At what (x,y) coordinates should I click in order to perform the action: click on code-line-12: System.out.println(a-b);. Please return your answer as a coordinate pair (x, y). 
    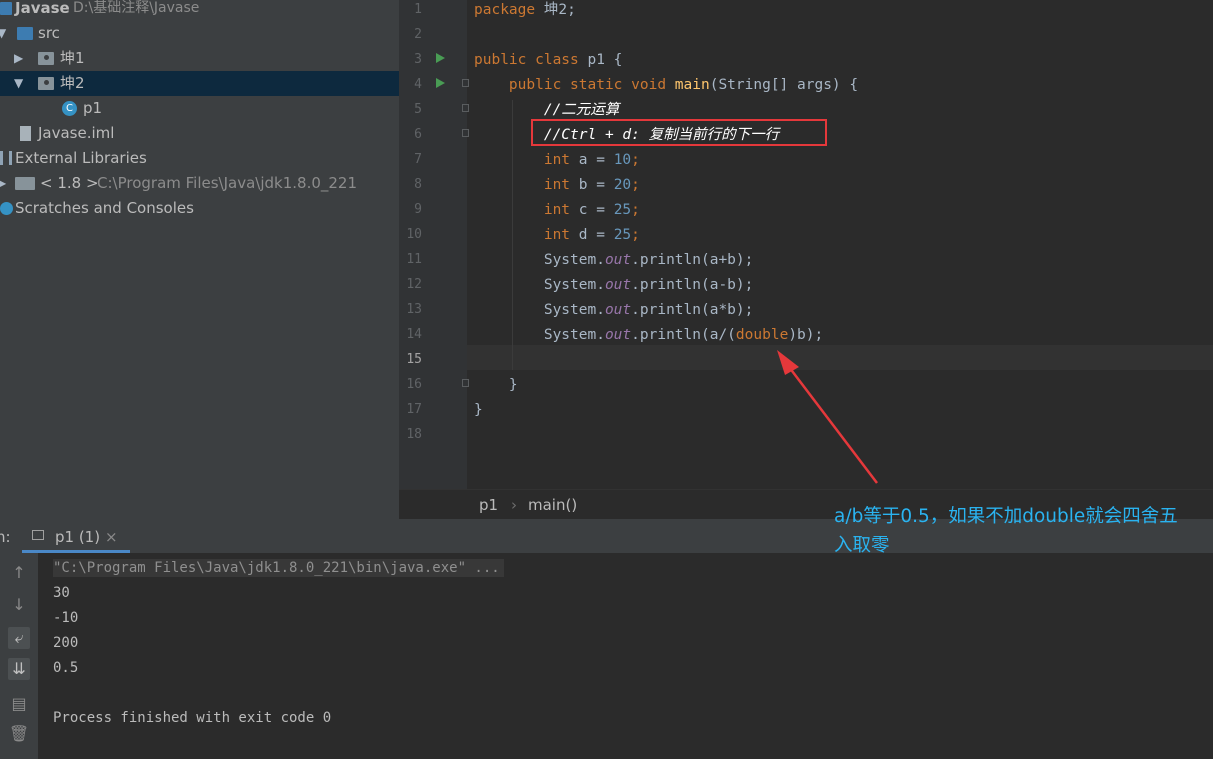
    Looking at the image, I should click on (648, 285).